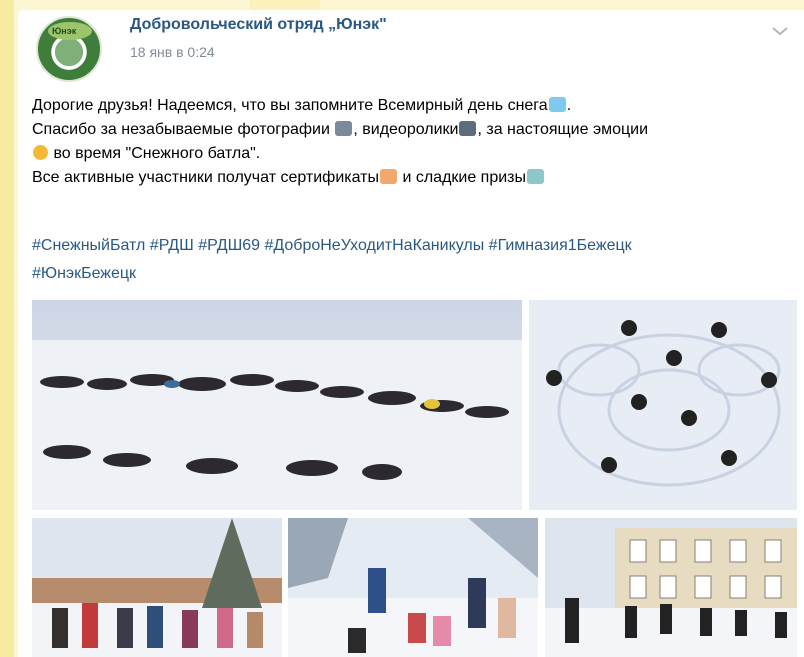 Image resolution: width=804 pixels, height=657 pixels. What do you see at coordinates (557, 104) in the screenshot?
I see `snowflake-icon` at bounding box center [557, 104].